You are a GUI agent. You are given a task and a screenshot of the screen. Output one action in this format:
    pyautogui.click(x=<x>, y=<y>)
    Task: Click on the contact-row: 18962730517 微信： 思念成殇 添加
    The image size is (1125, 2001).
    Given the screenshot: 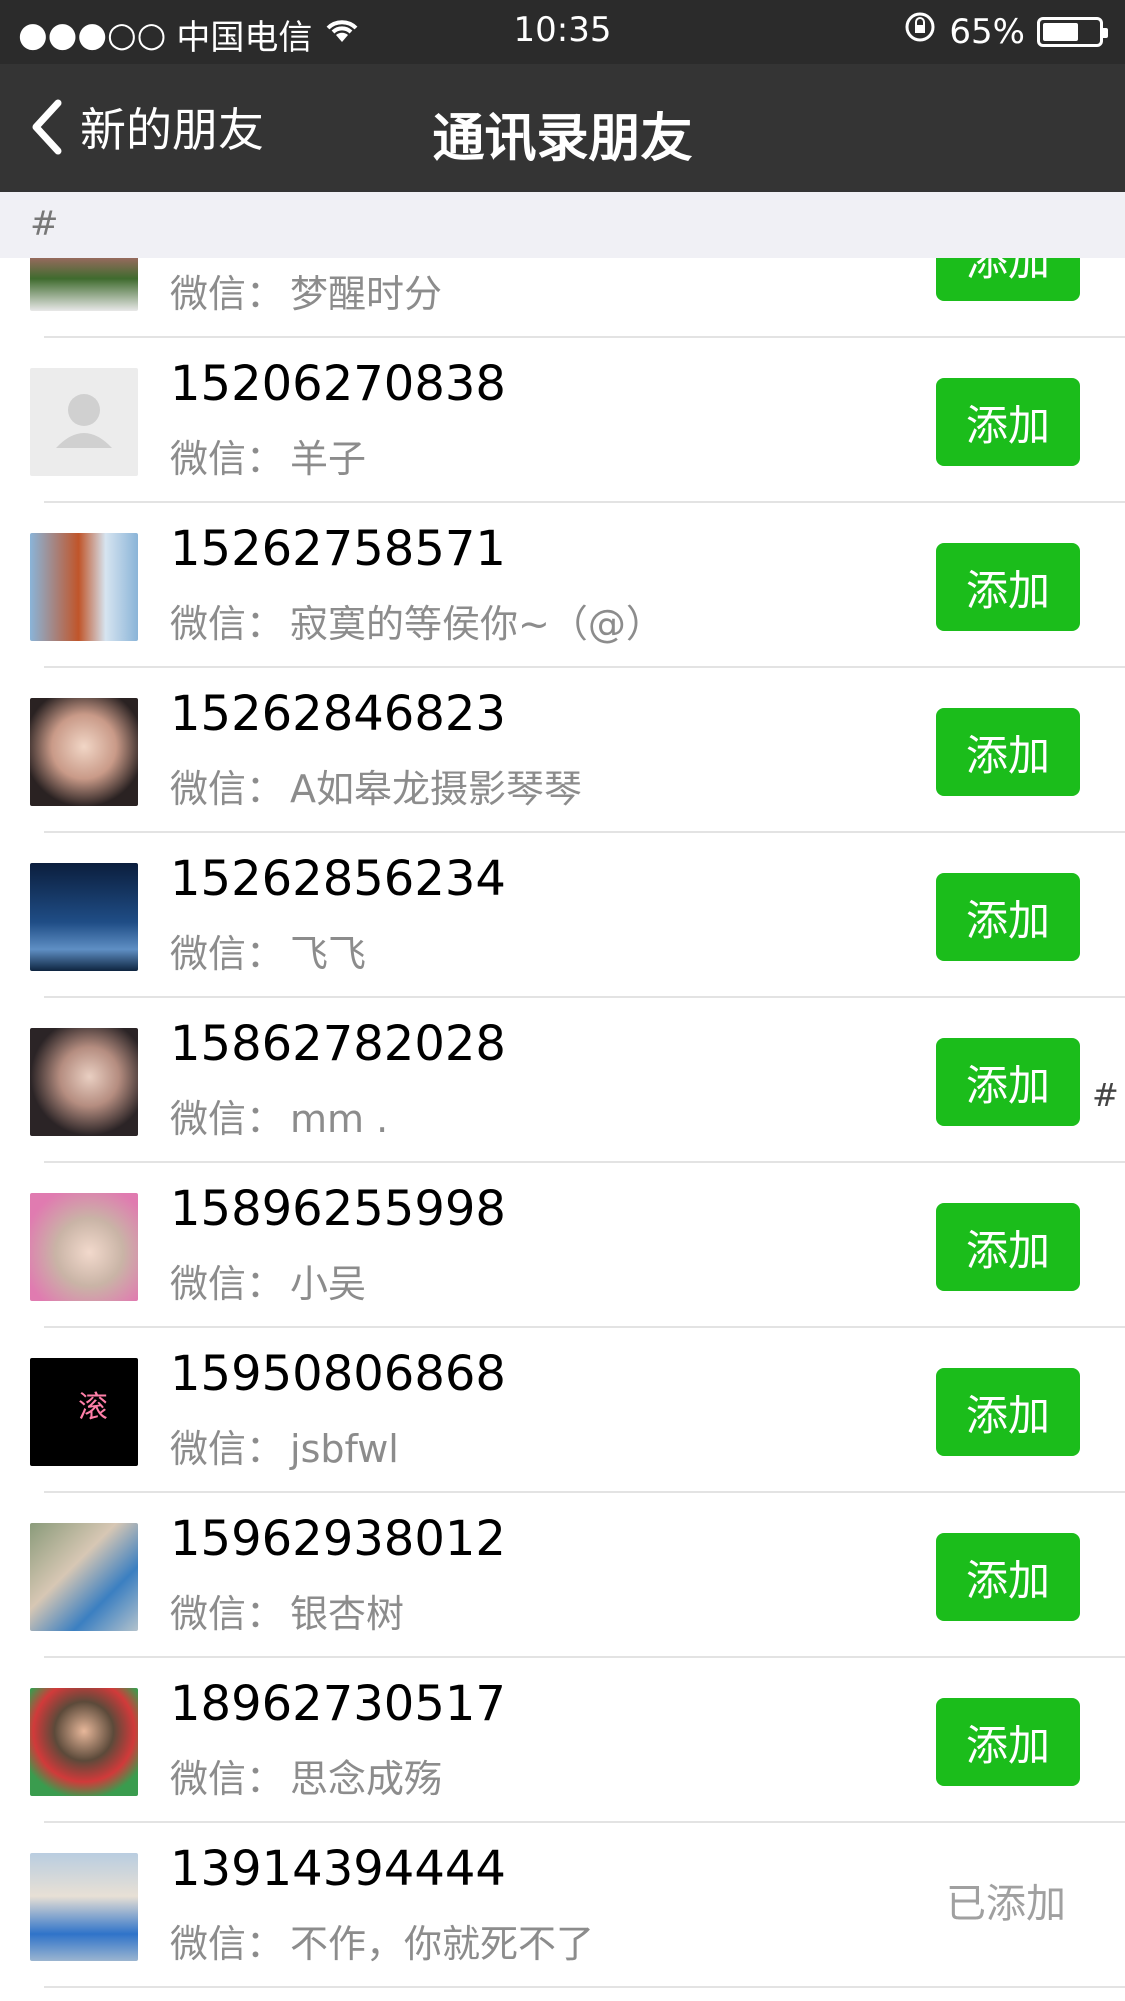 What is the action you would take?
    pyautogui.click(x=562, y=1740)
    